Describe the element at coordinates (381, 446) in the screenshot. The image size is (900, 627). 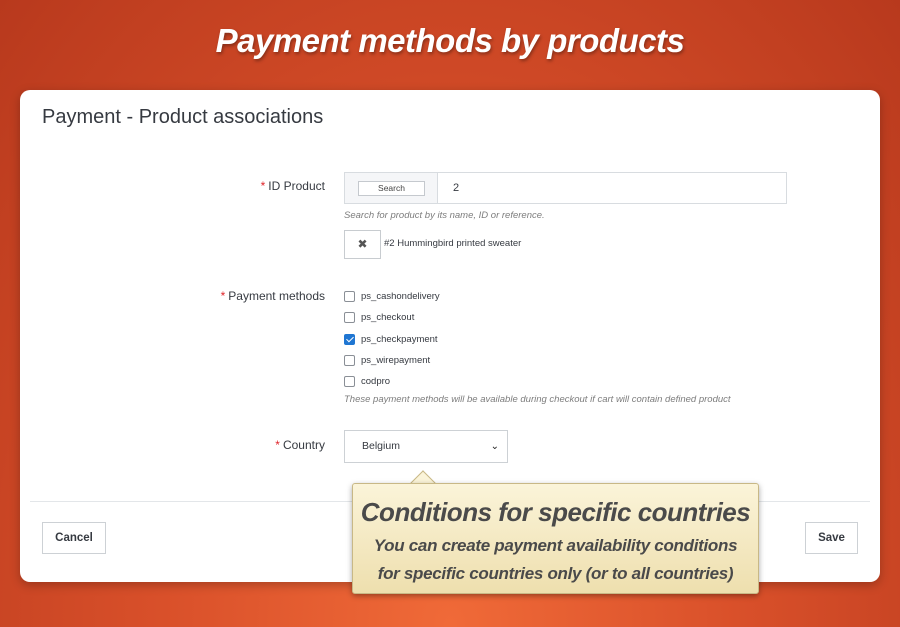
I see `country-select-value: Belgium` at that location.